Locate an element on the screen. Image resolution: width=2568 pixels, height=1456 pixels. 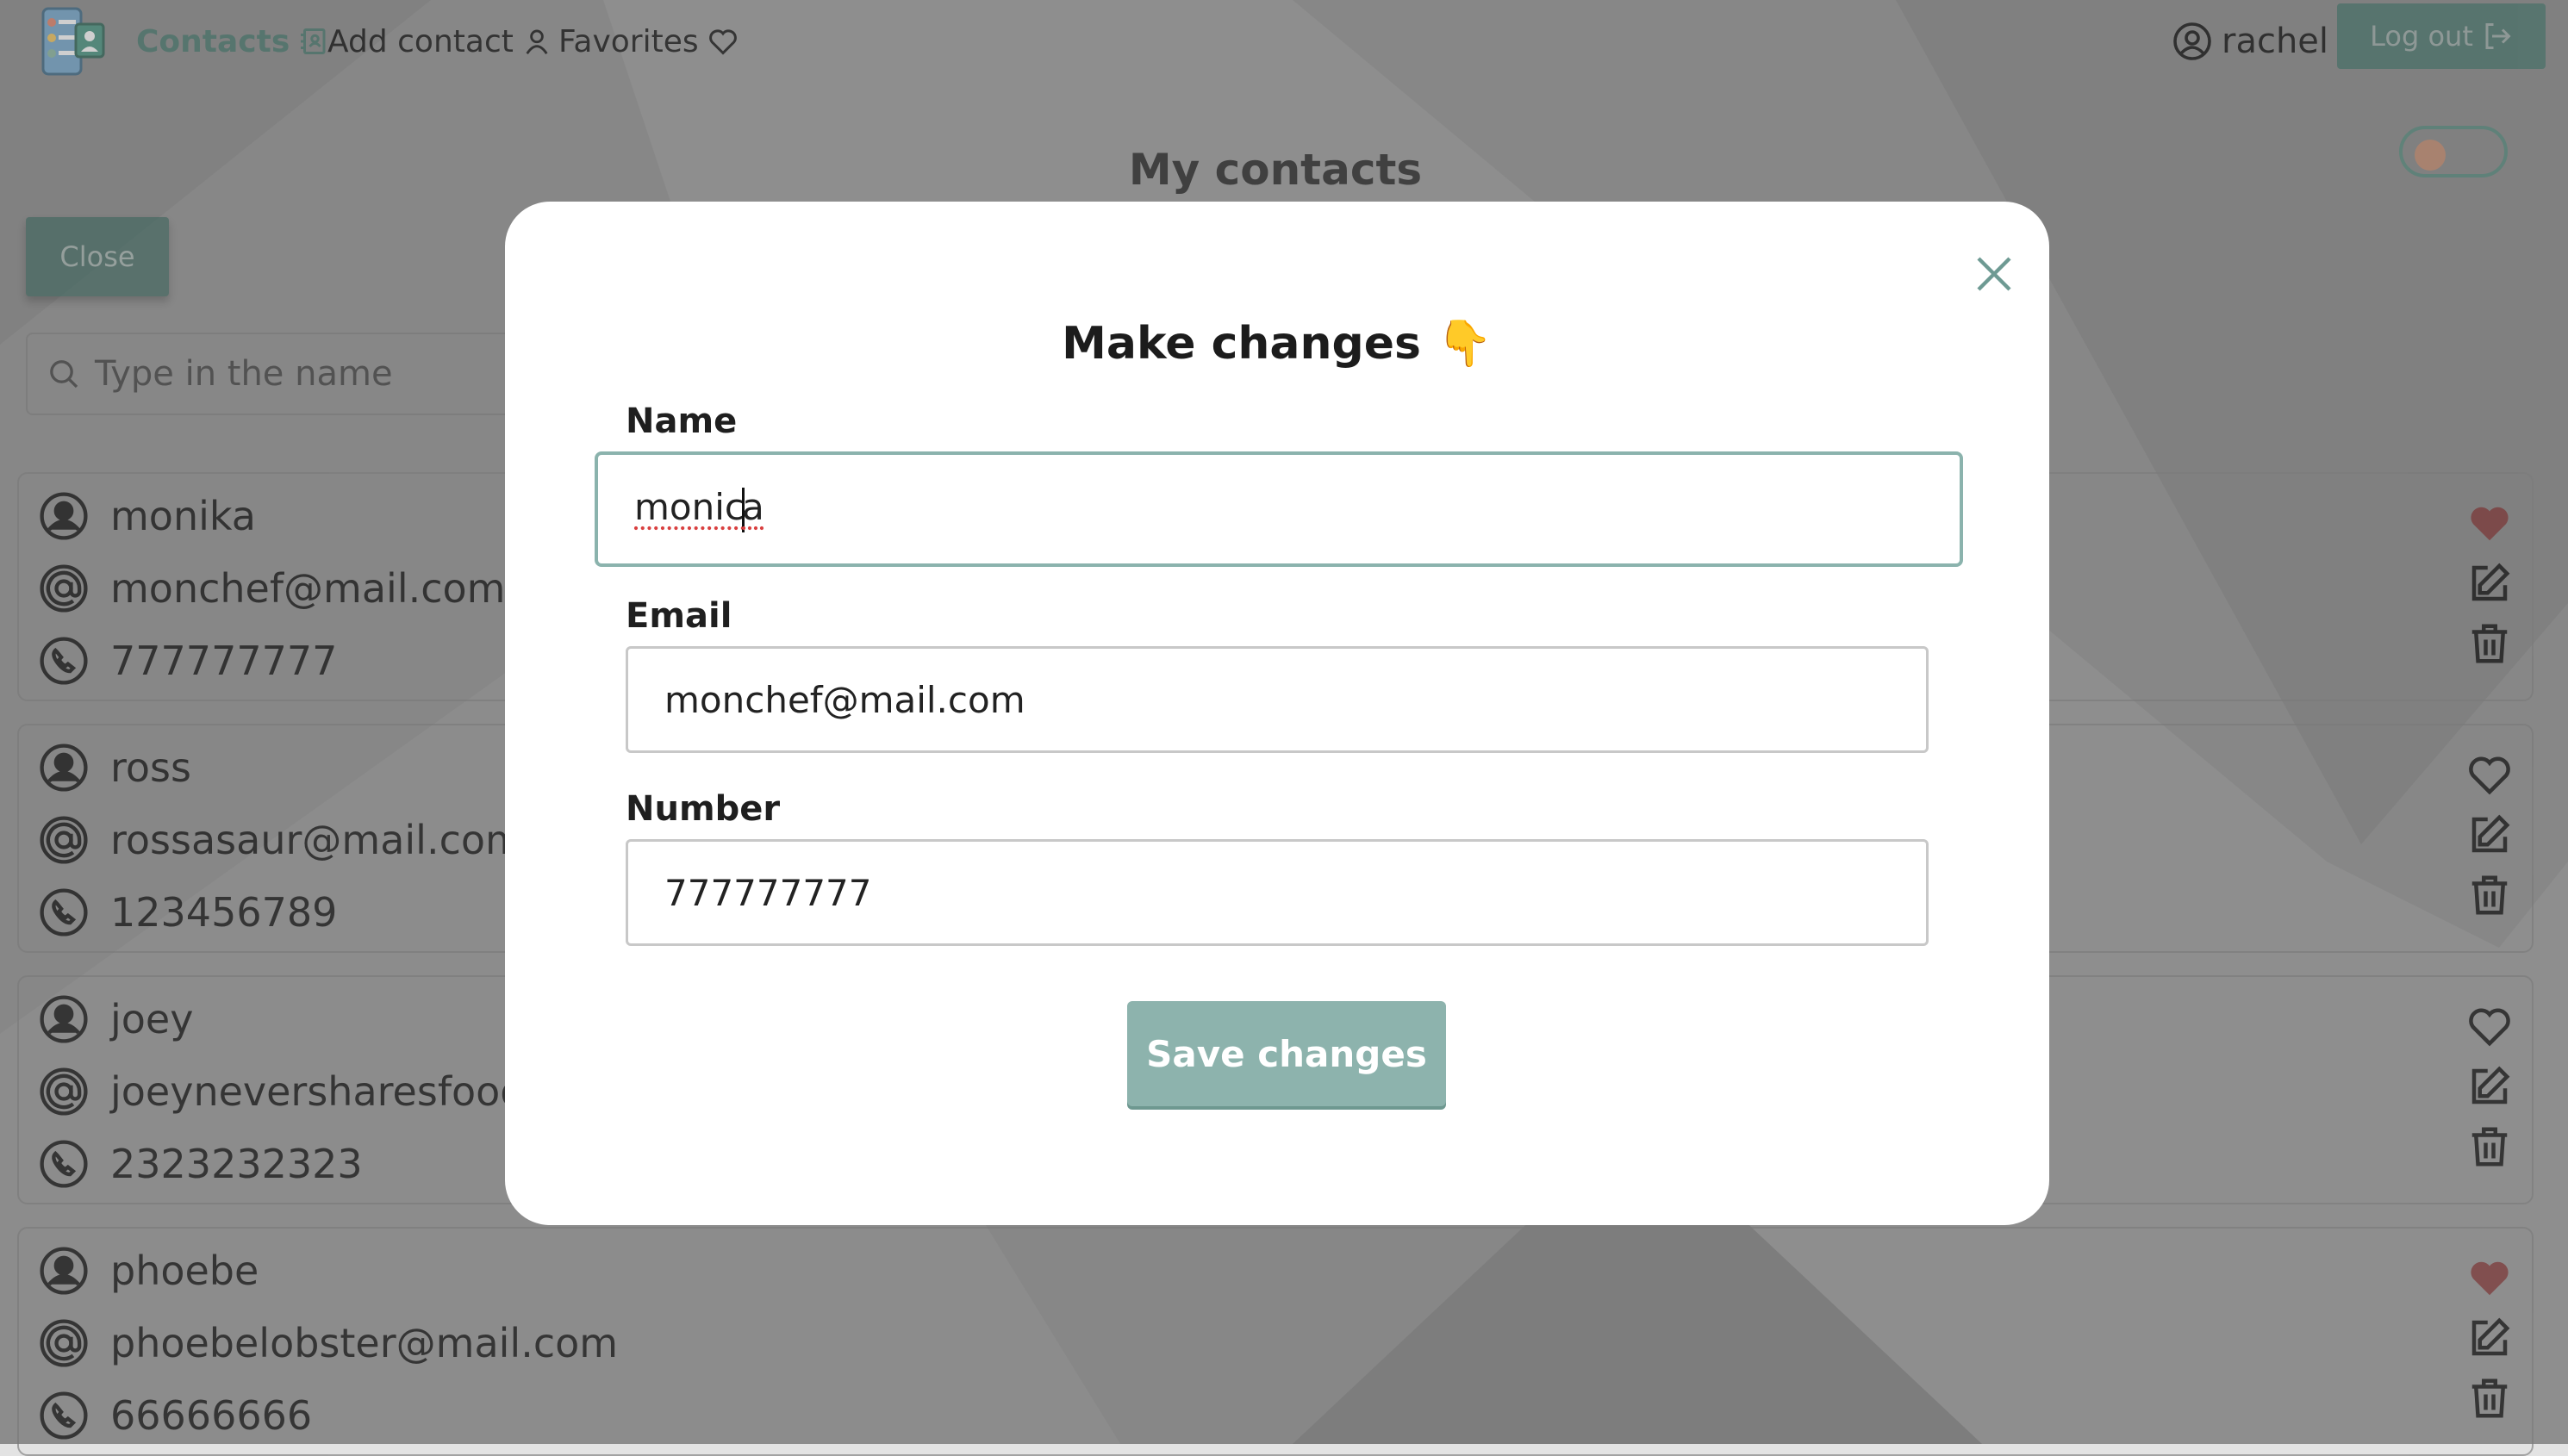
contact-name-row: ross is located at coordinates (113, 768).